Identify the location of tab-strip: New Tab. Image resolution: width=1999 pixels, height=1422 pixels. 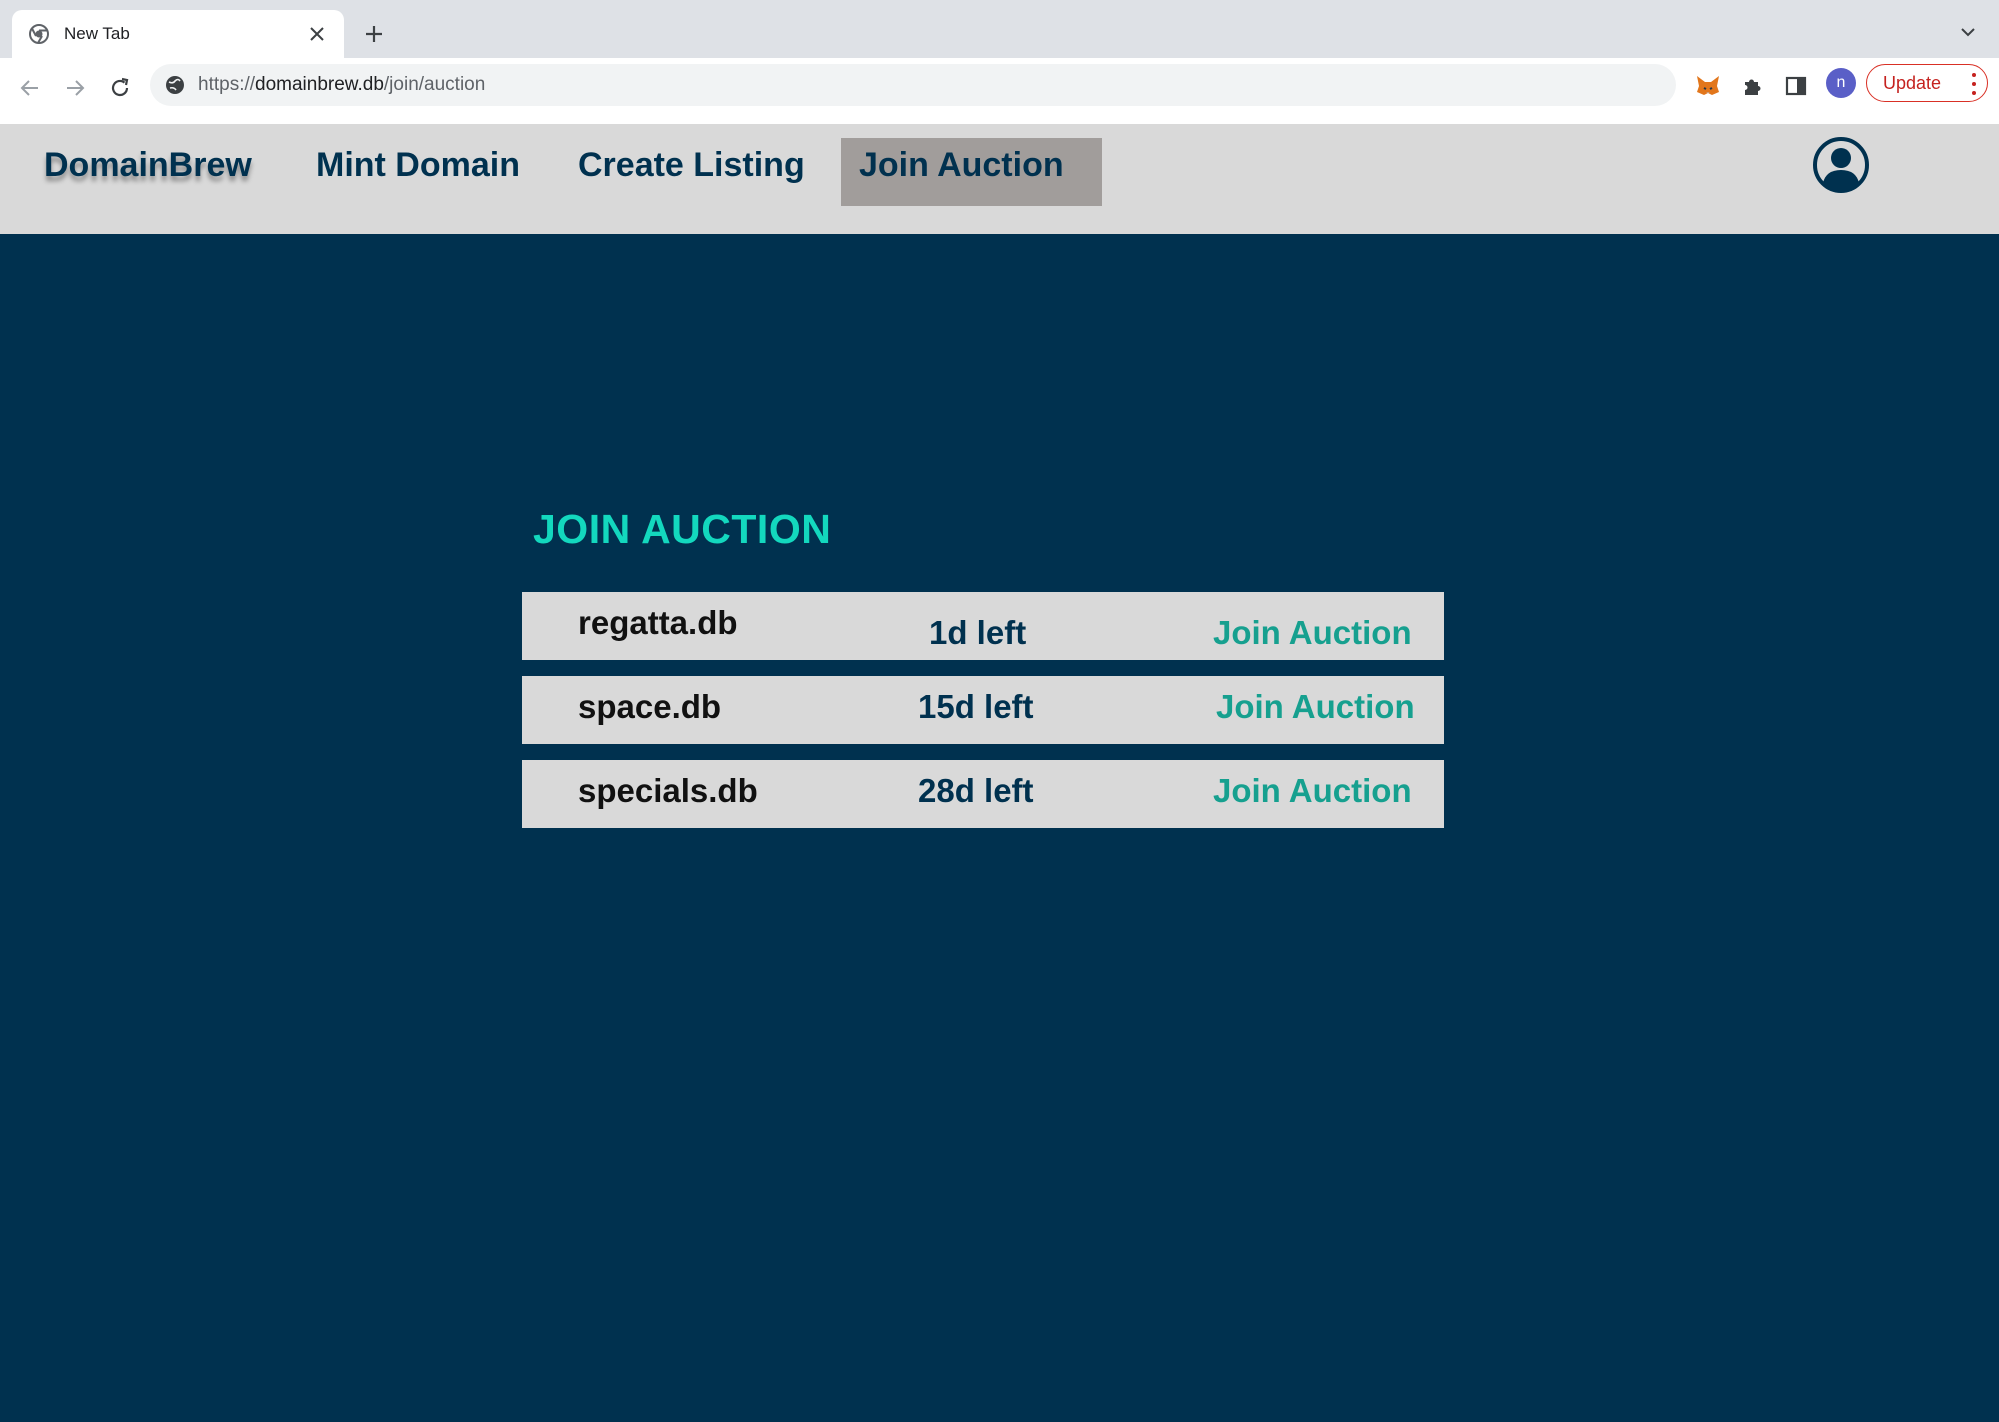
(999, 29).